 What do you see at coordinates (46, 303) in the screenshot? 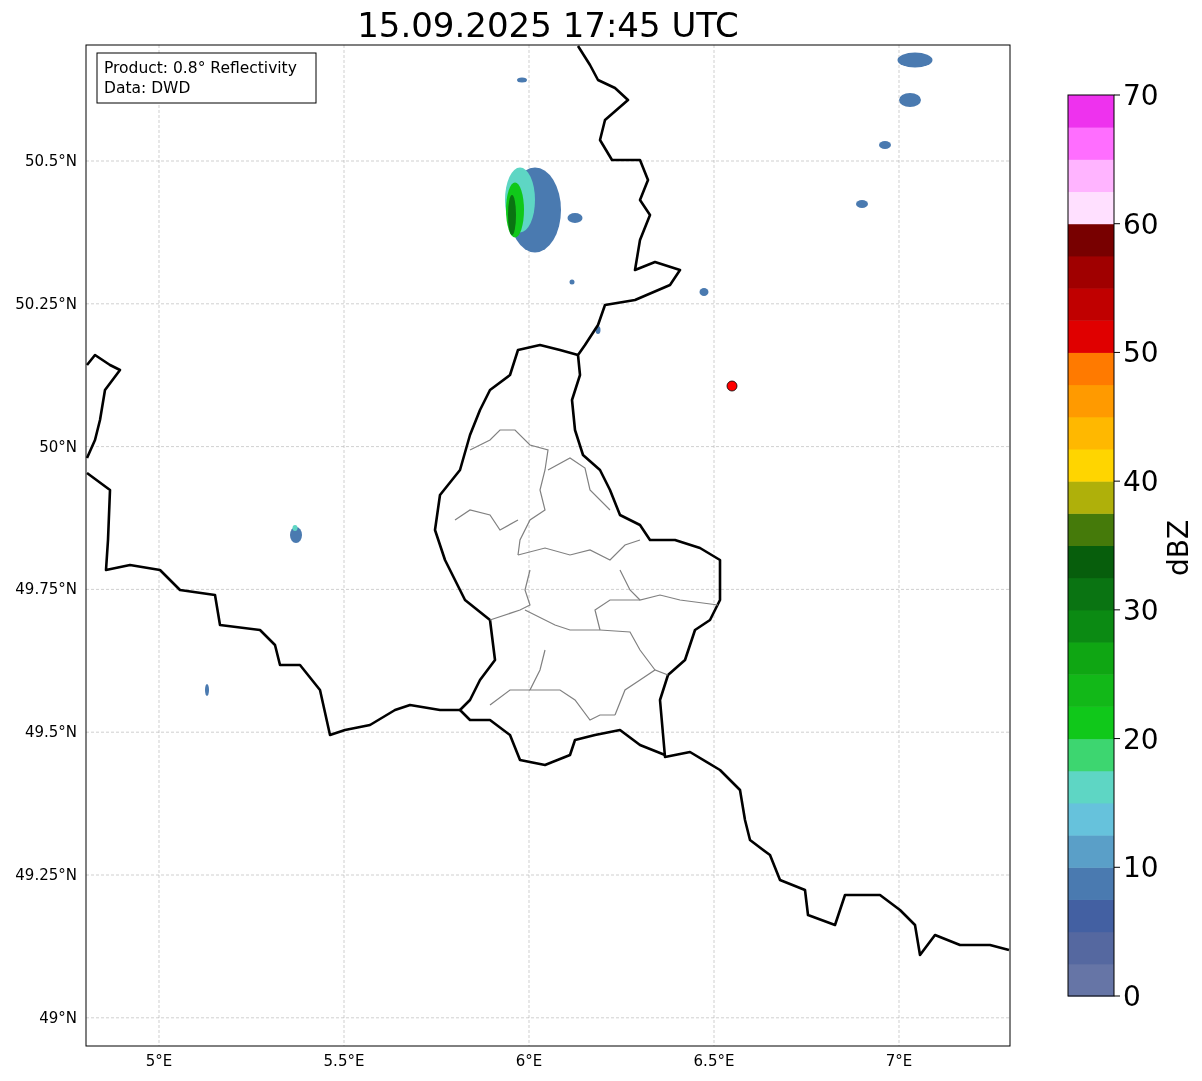
I see `latitude-label: 50.25°N` at bounding box center [46, 303].